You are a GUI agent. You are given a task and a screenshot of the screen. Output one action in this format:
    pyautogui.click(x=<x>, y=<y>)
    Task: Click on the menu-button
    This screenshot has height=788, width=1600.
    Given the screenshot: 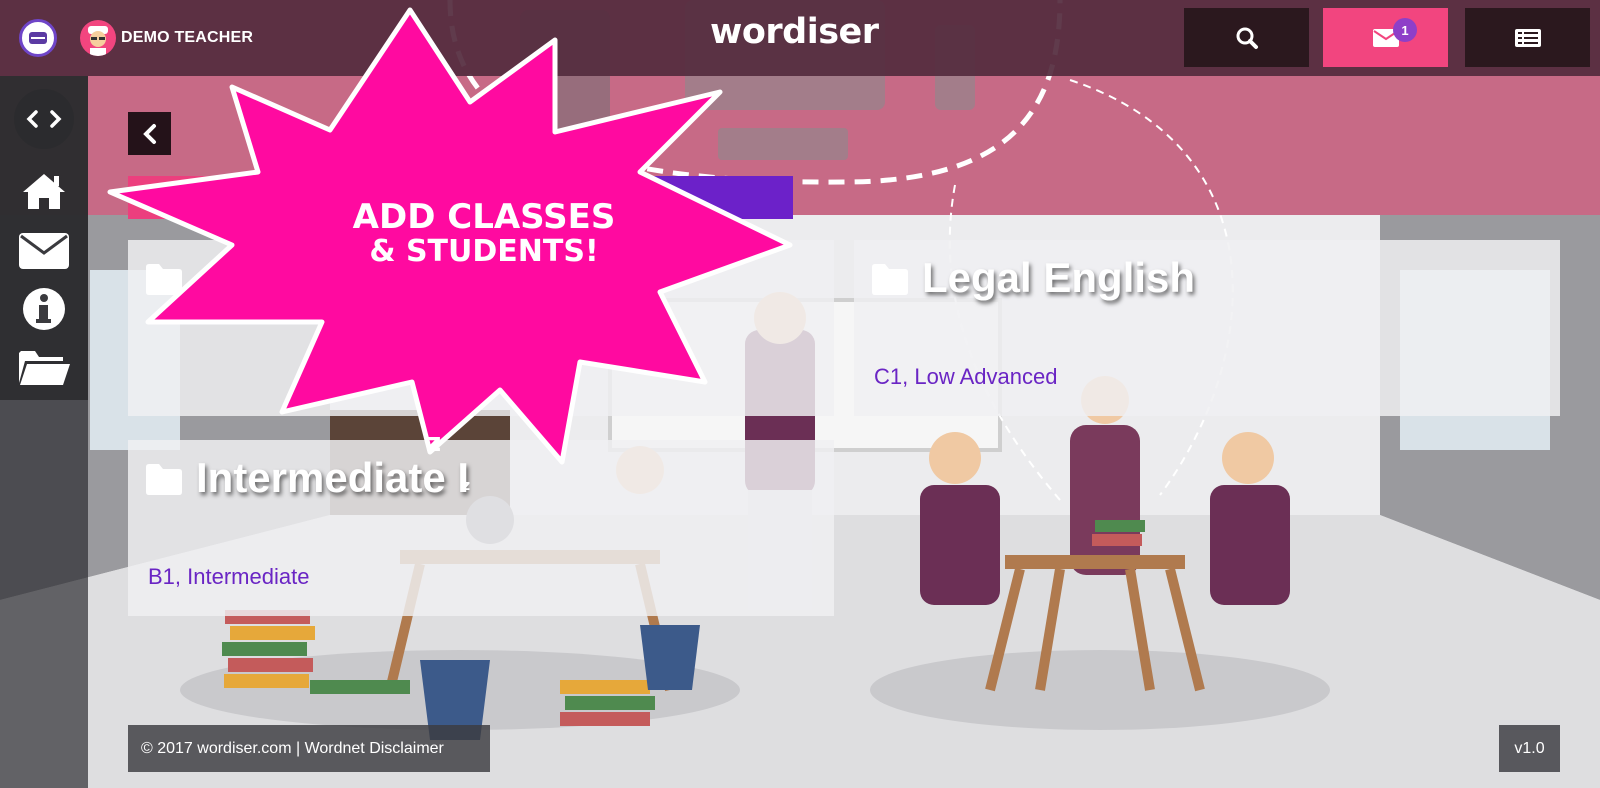 What is the action you would take?
    pyautogui.click(x=38, y=38)
    